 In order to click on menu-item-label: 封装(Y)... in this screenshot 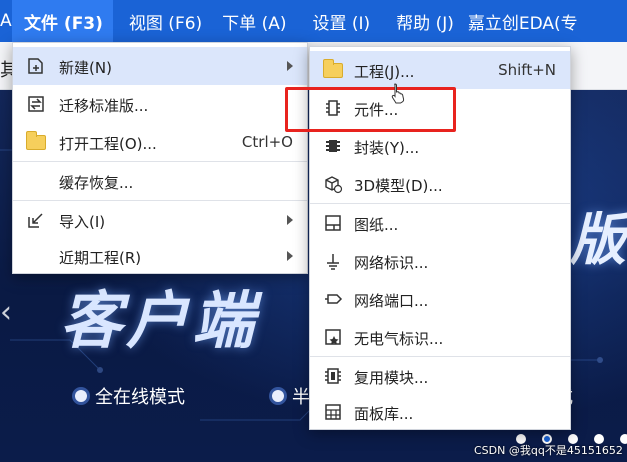, I will do `click(387, 148)`.